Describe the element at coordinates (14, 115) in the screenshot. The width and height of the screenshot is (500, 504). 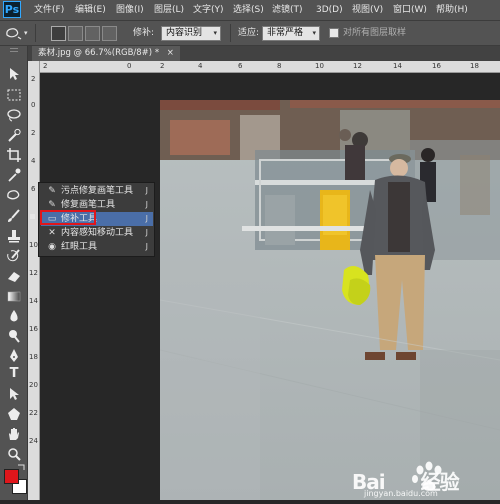
I see `lasso-tool-icon` at that location.